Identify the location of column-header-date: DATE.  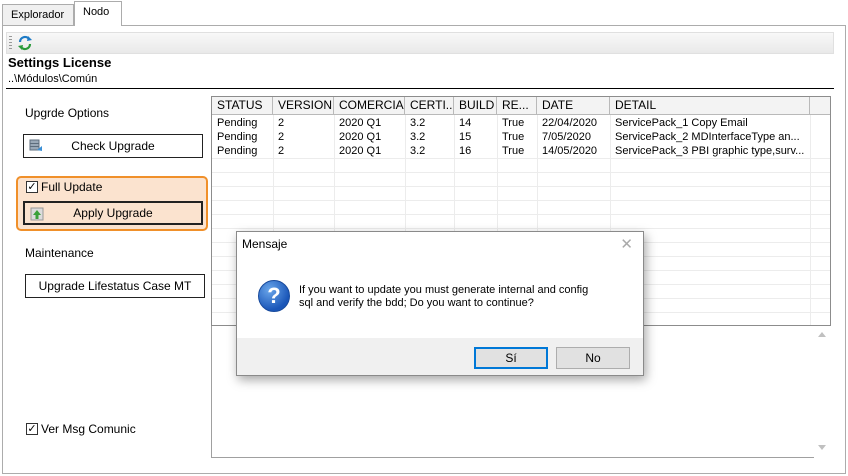
(573, 106).